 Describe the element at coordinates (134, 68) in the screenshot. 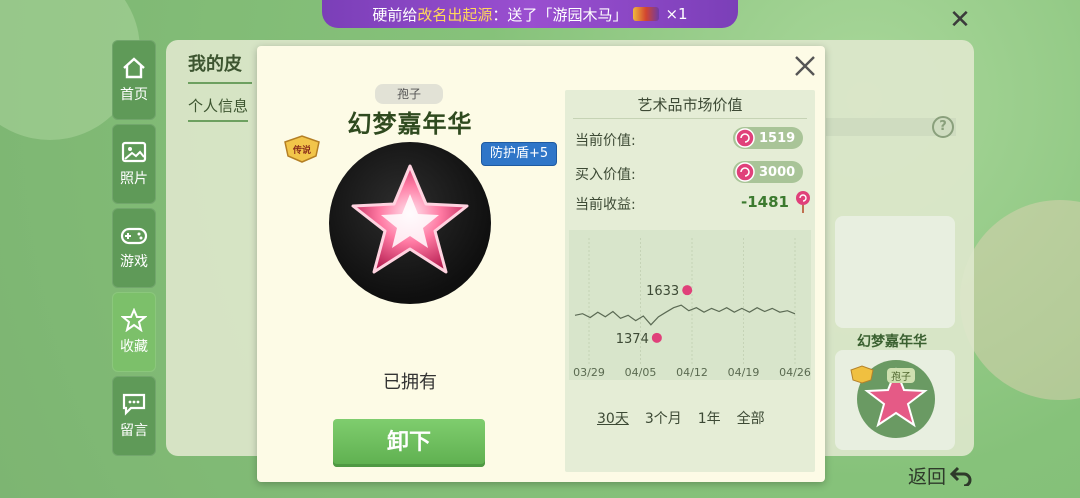

I see `home-icon` at that location.